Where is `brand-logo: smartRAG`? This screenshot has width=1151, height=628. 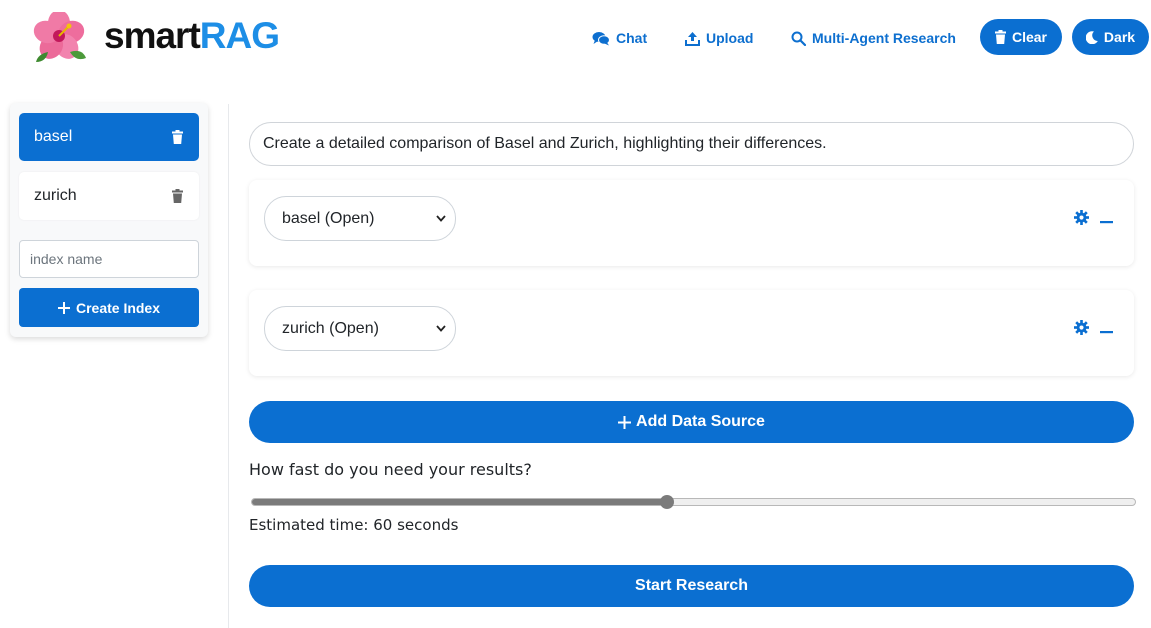 brand-logo: smartRAG is located at coordinates (192, 36).